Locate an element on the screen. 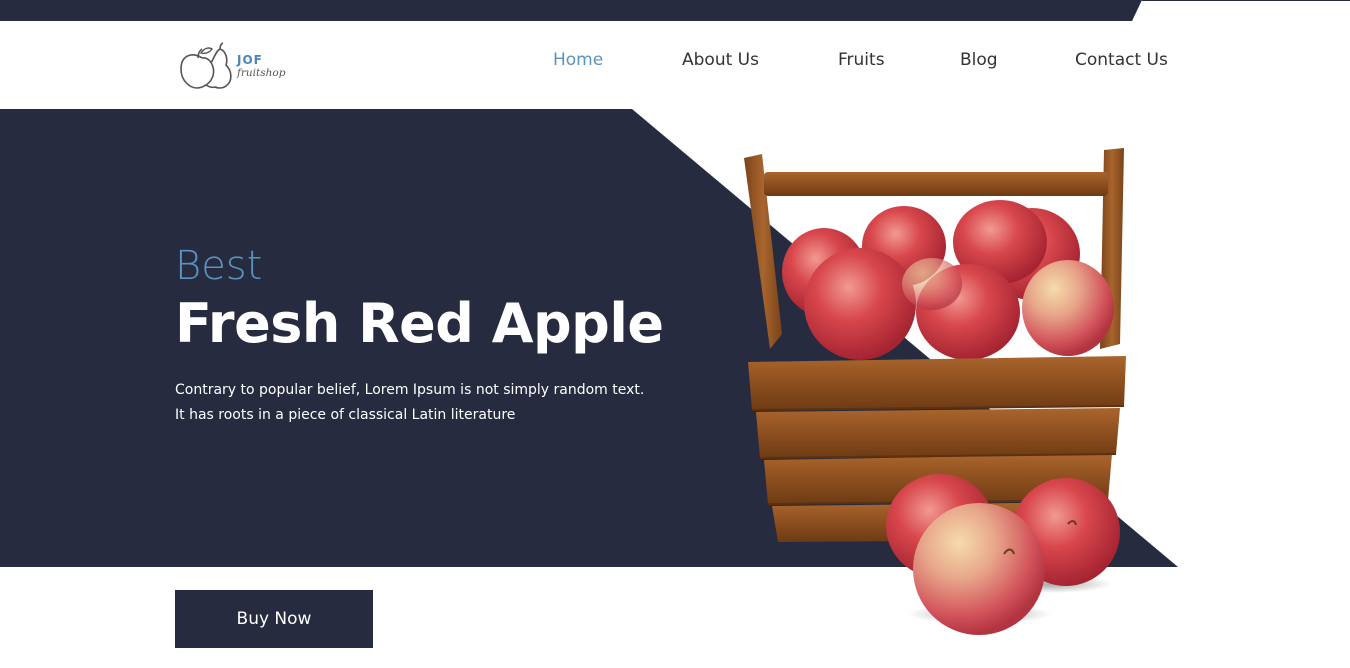 The height and width of the screenshot is (668, 1350). top-accent-bar is located at coordinates (675, 10).